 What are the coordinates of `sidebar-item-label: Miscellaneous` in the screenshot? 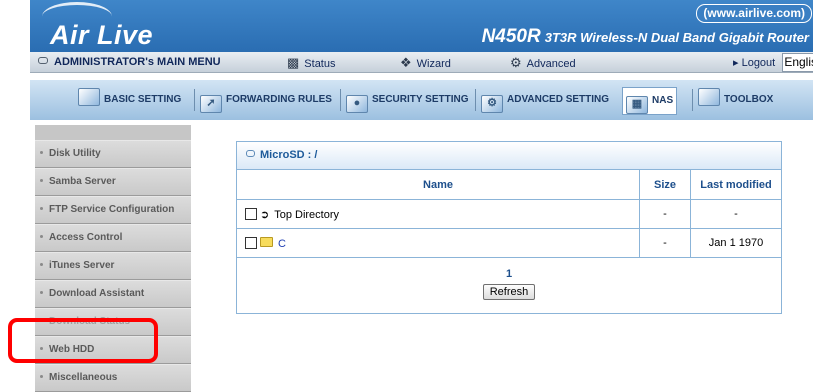 It's located at (83, 377).